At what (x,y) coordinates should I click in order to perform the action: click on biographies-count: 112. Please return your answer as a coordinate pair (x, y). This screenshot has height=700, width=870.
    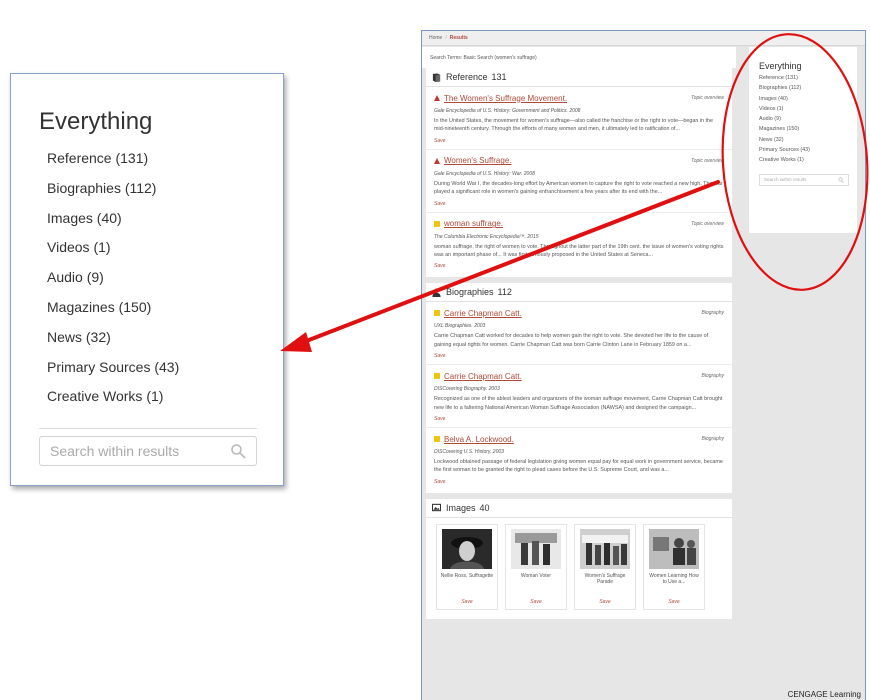
    Looking at the image, I should click on (504, 292).